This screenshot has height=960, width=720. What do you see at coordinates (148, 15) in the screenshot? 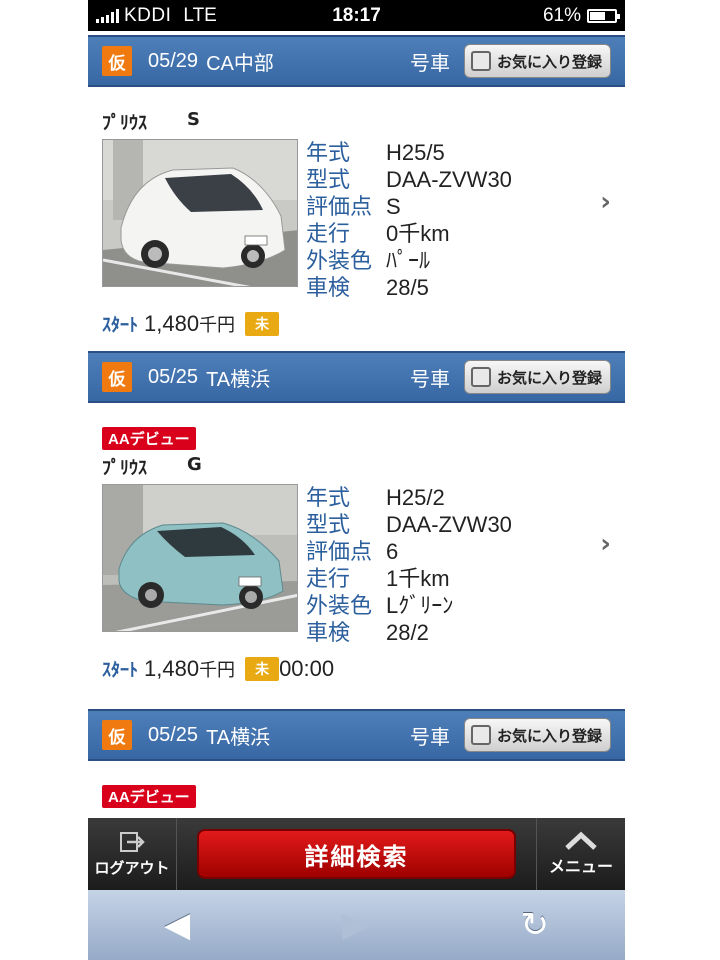
I see `carrier-label: KDDI` at bounding box center [148, 15].